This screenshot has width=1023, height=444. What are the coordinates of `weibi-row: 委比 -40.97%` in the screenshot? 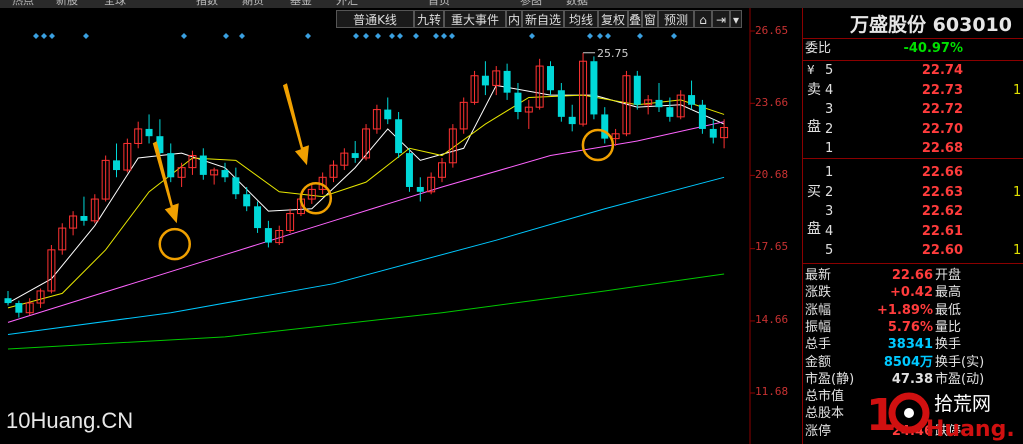 It's located at (913, 48).